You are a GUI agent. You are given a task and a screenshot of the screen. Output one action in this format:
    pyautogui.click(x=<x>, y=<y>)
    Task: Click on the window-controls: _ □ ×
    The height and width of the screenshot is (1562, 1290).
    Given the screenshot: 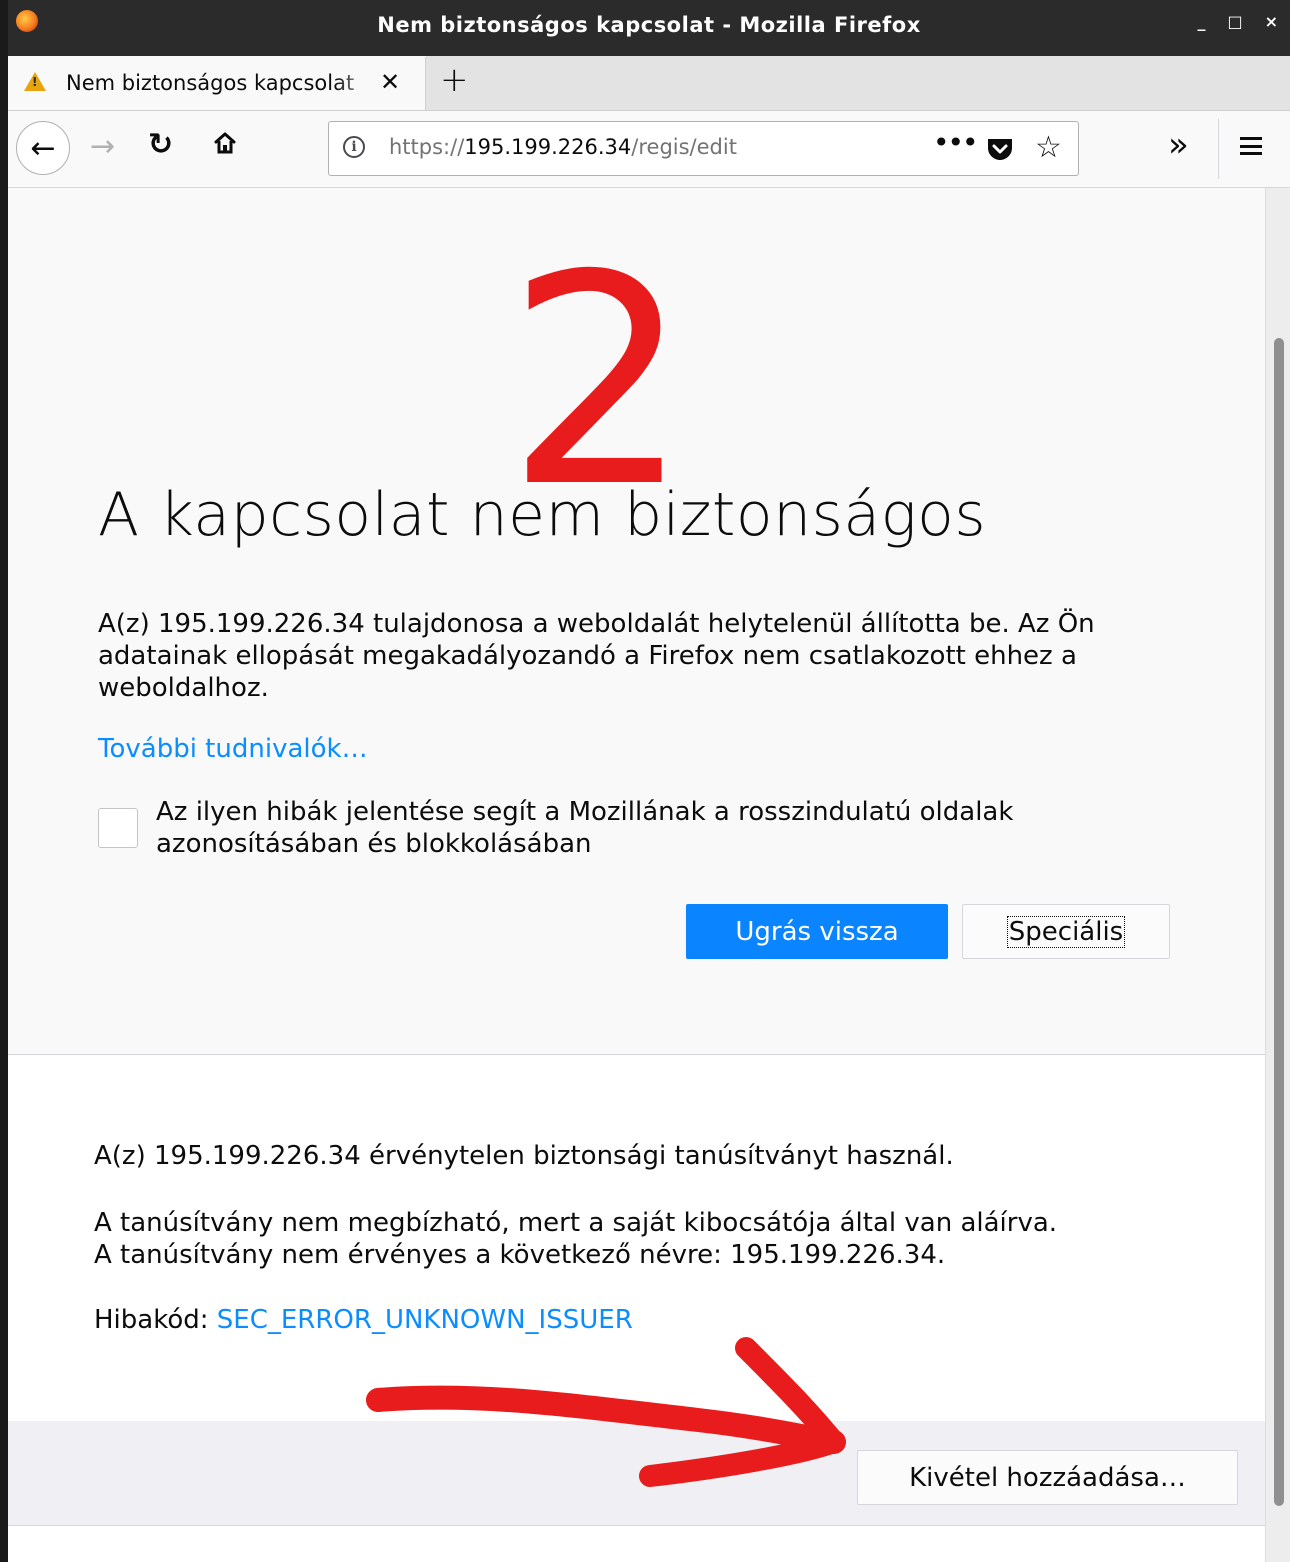 What is the action you would take?
    pyautogui.click(x=1237, y=21)
    